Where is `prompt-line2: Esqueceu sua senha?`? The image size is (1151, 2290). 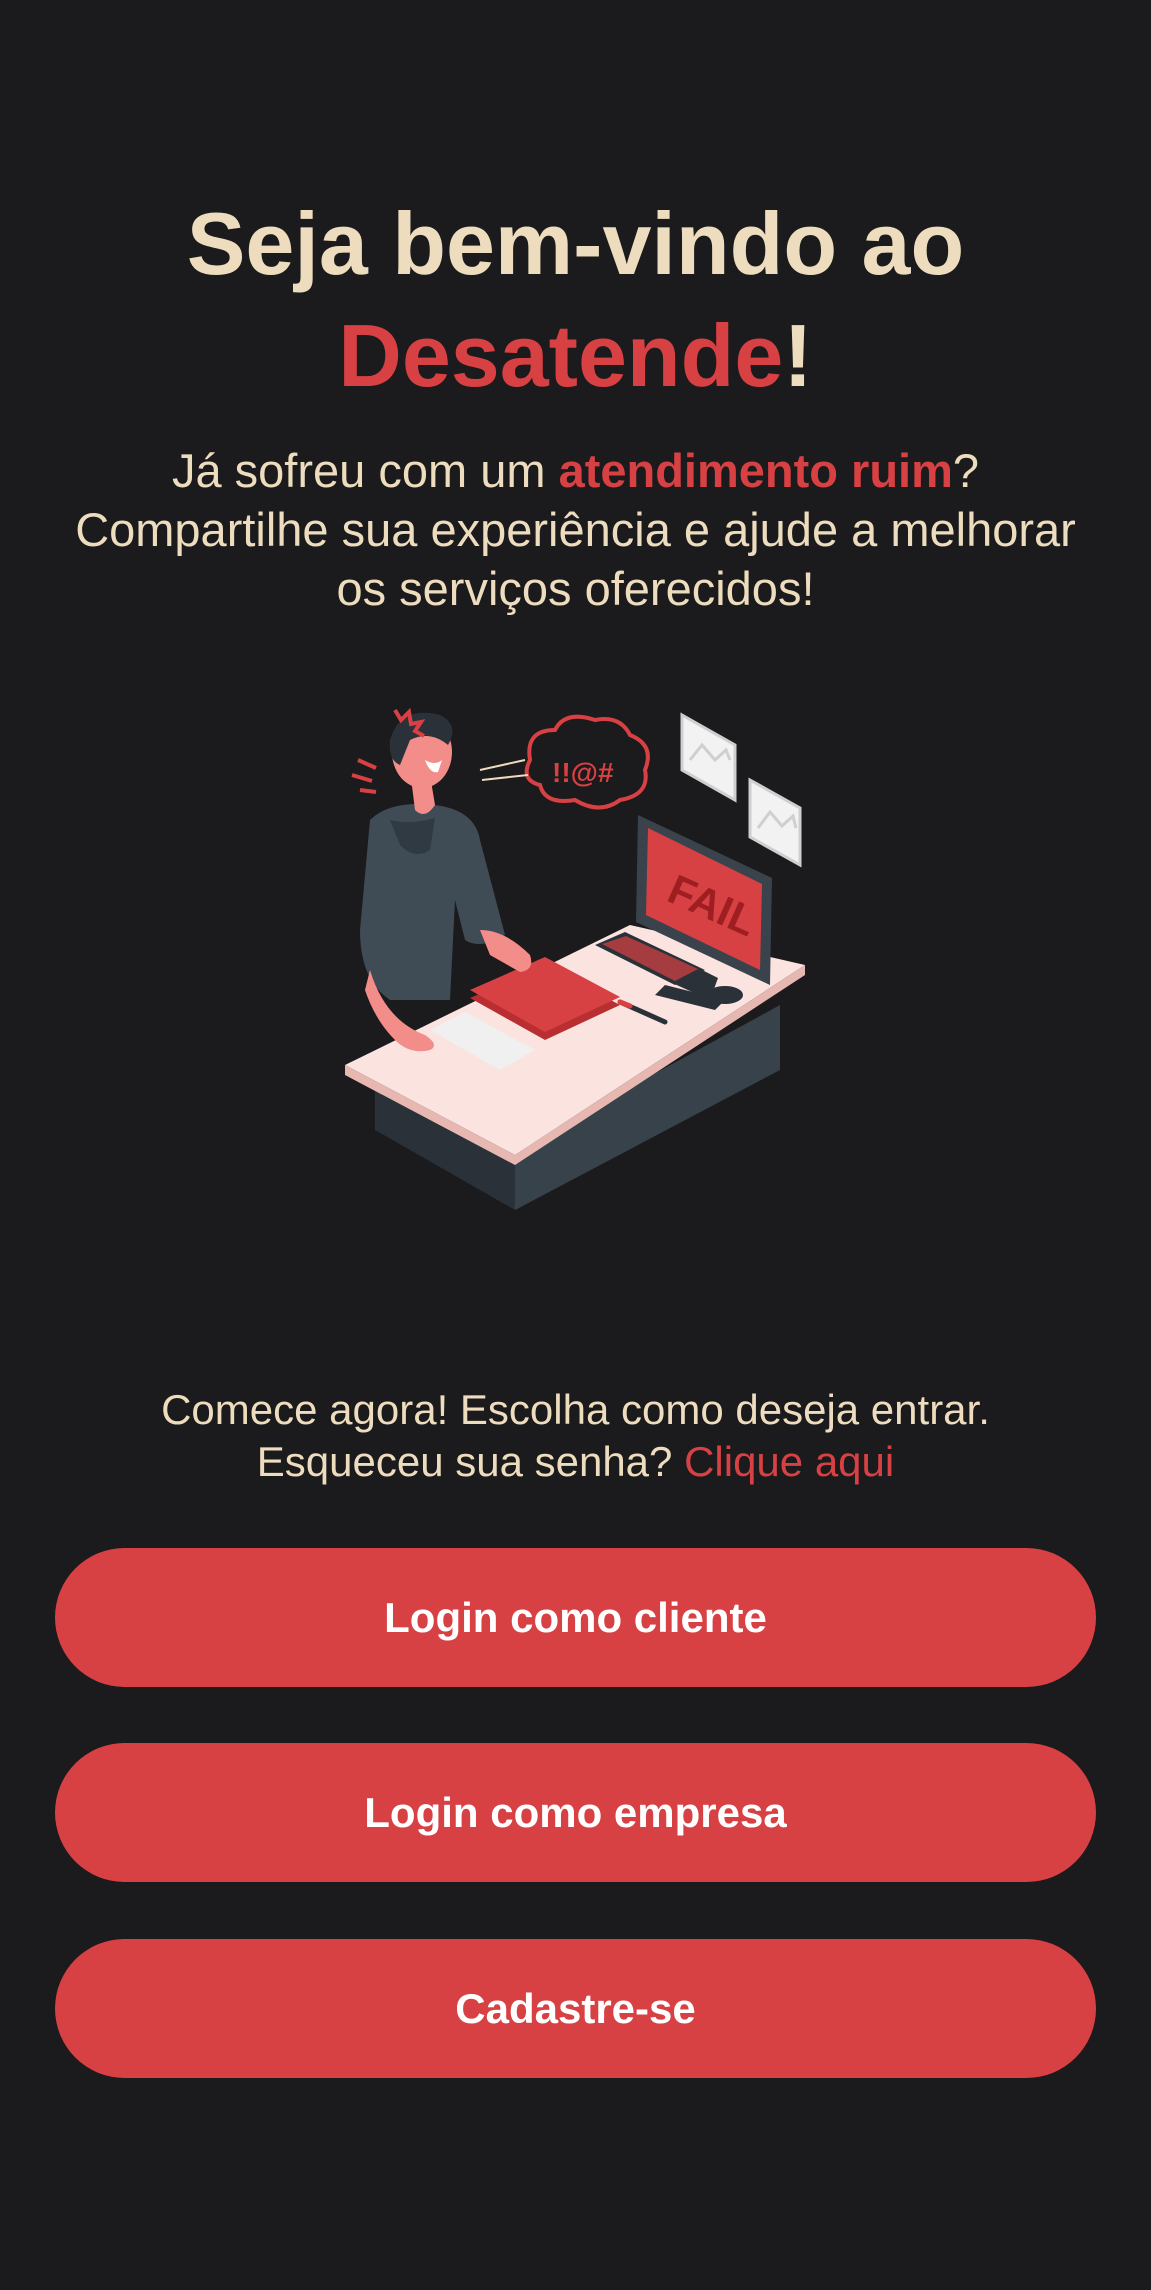 prompt-line2: Esqueceu sua senha? is located at coordinates (470, 1461).